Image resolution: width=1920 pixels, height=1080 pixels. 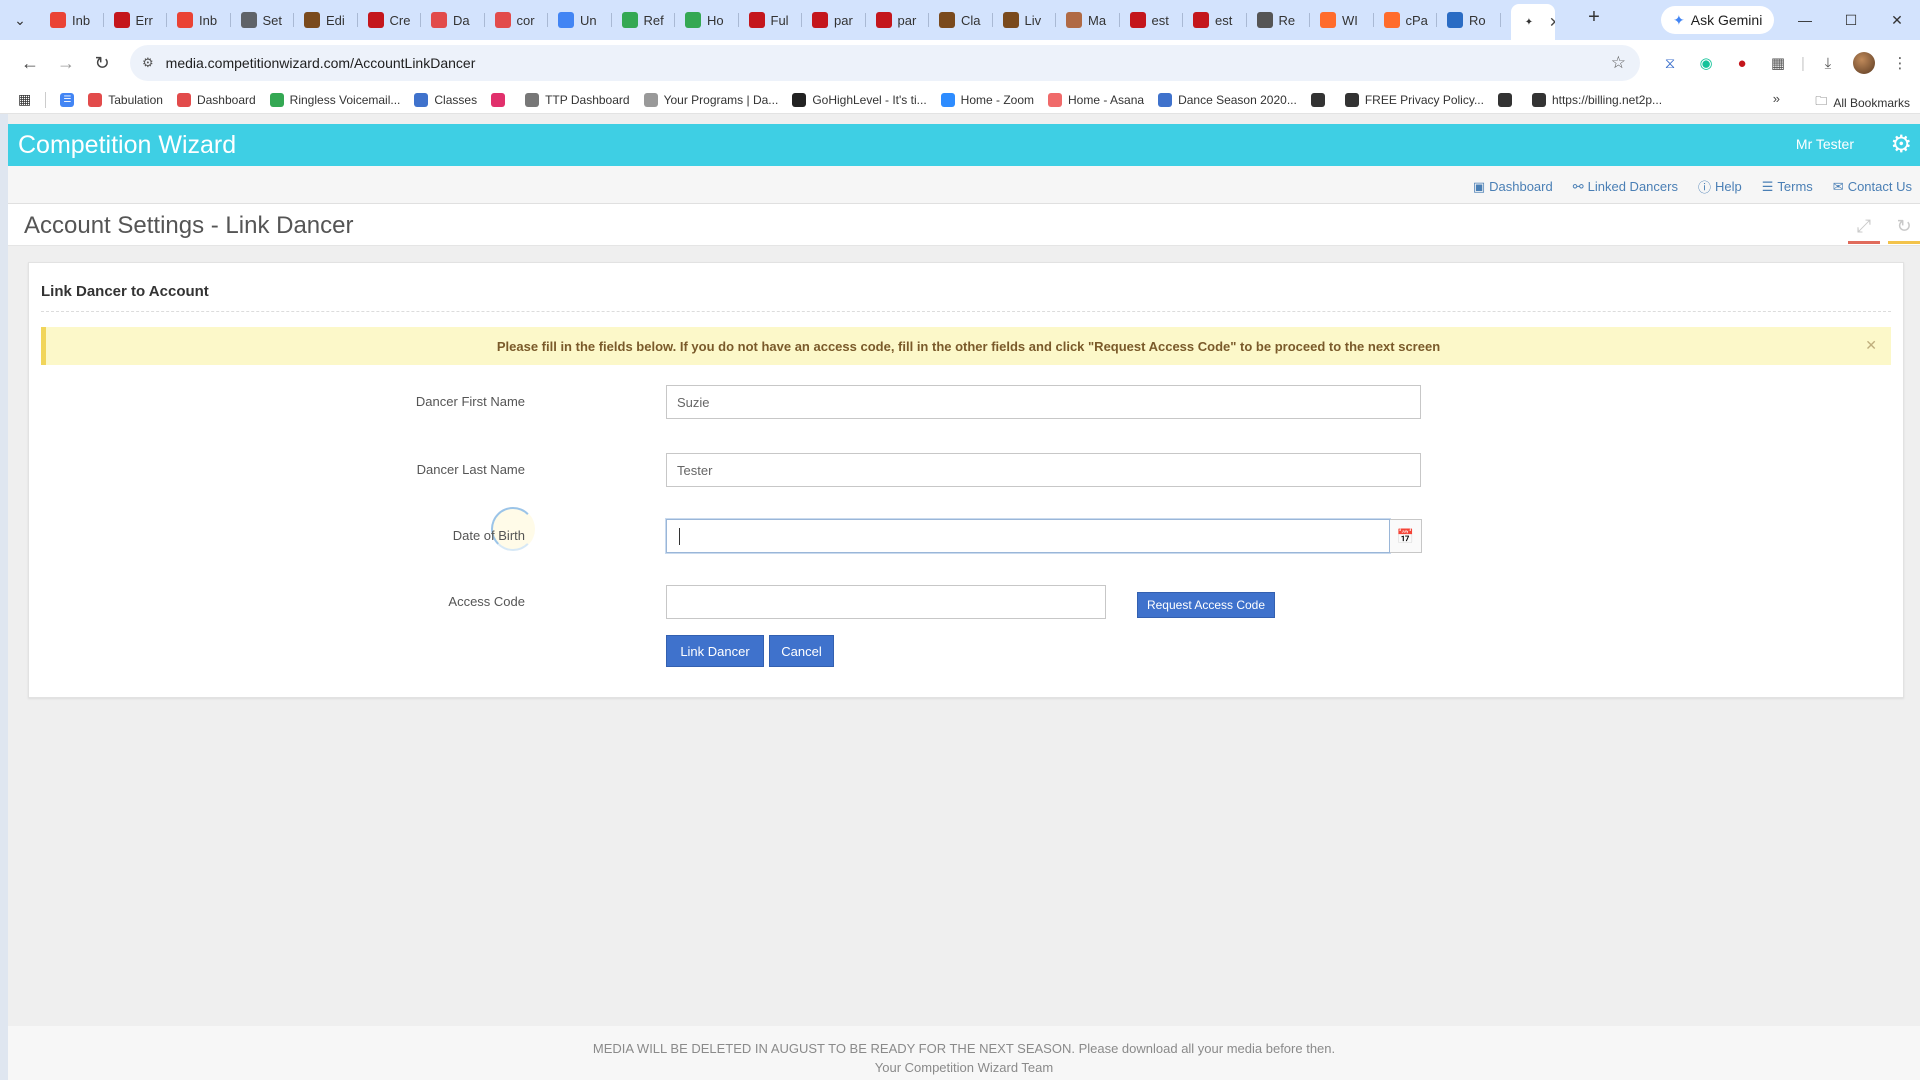 What do you see at coordinates (1206, 605) in the screenshot?
I see `request-access-code-button: Request Access Code` at bounding box center [1206, 605].